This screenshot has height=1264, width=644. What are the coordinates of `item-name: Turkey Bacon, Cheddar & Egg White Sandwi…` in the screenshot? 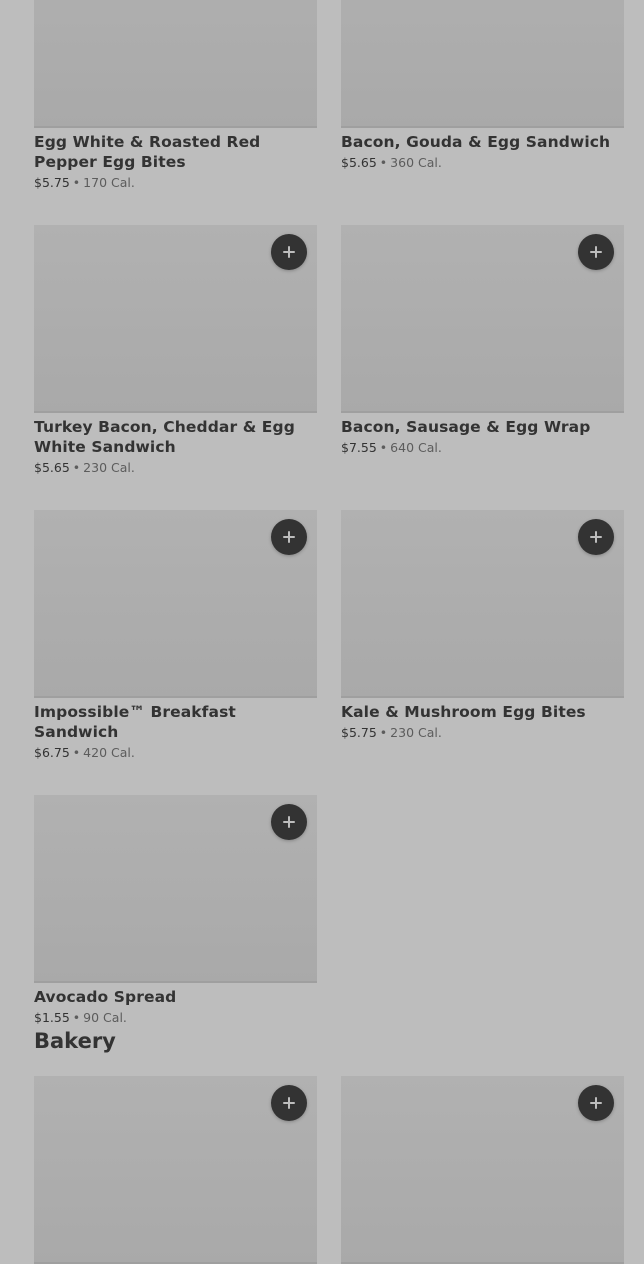 It's located at (164, 437).